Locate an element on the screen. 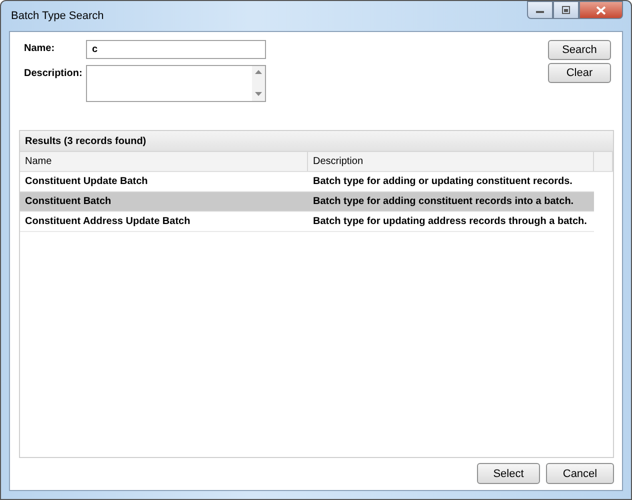  name-label: Name: is located at coordinates (40, 48).